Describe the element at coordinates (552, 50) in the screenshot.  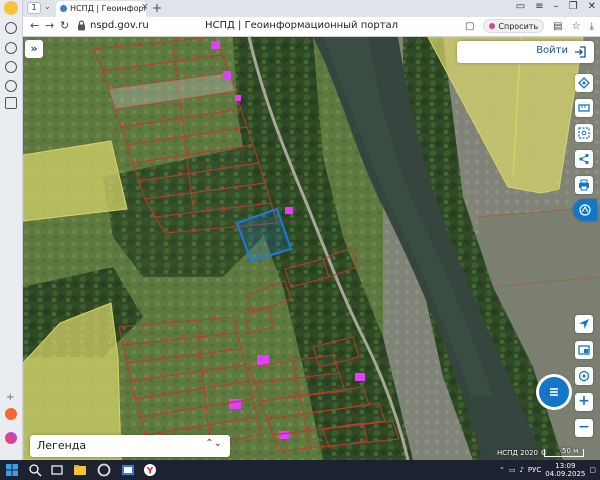
I see `login-label: Войти` at that location.